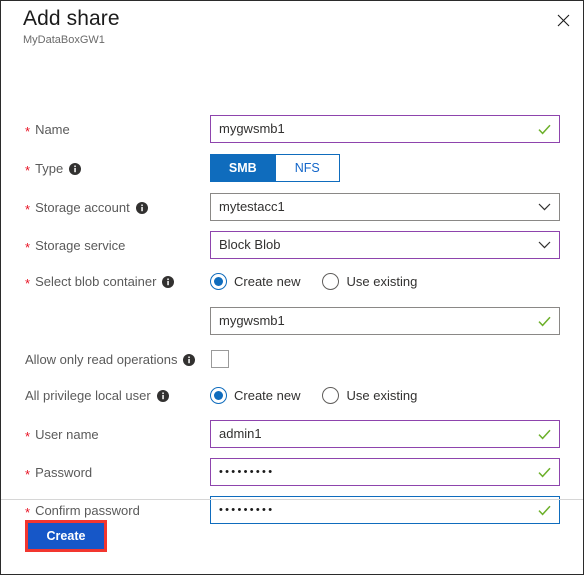 This screenshot has width=584, height=575. What do you see at coordinates (292, 499) in the screenshot?
I see `footer-divider` at bounding box center [292, 499].